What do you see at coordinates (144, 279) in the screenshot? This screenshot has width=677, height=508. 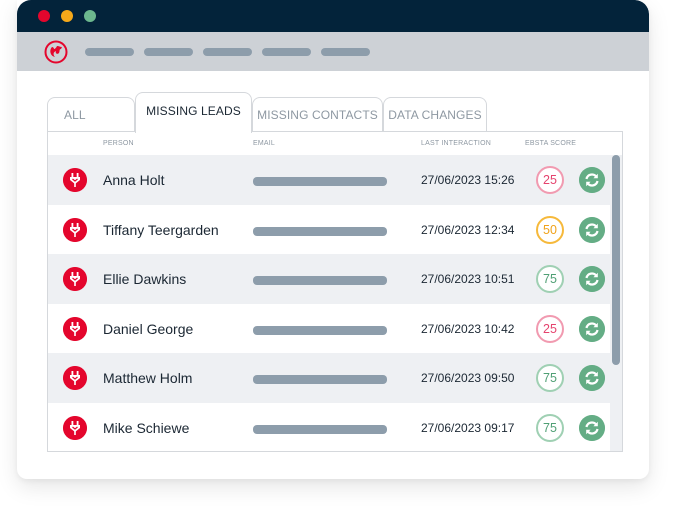 I see `person-name: Ellie Dawkins` at bounding box center [144, 279].